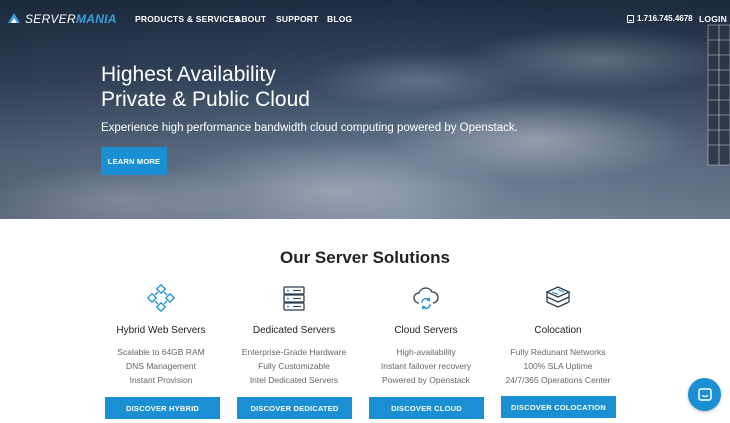 The image size is (730, 423). I want to click on card-feature: High-availability, so click(426, 352).